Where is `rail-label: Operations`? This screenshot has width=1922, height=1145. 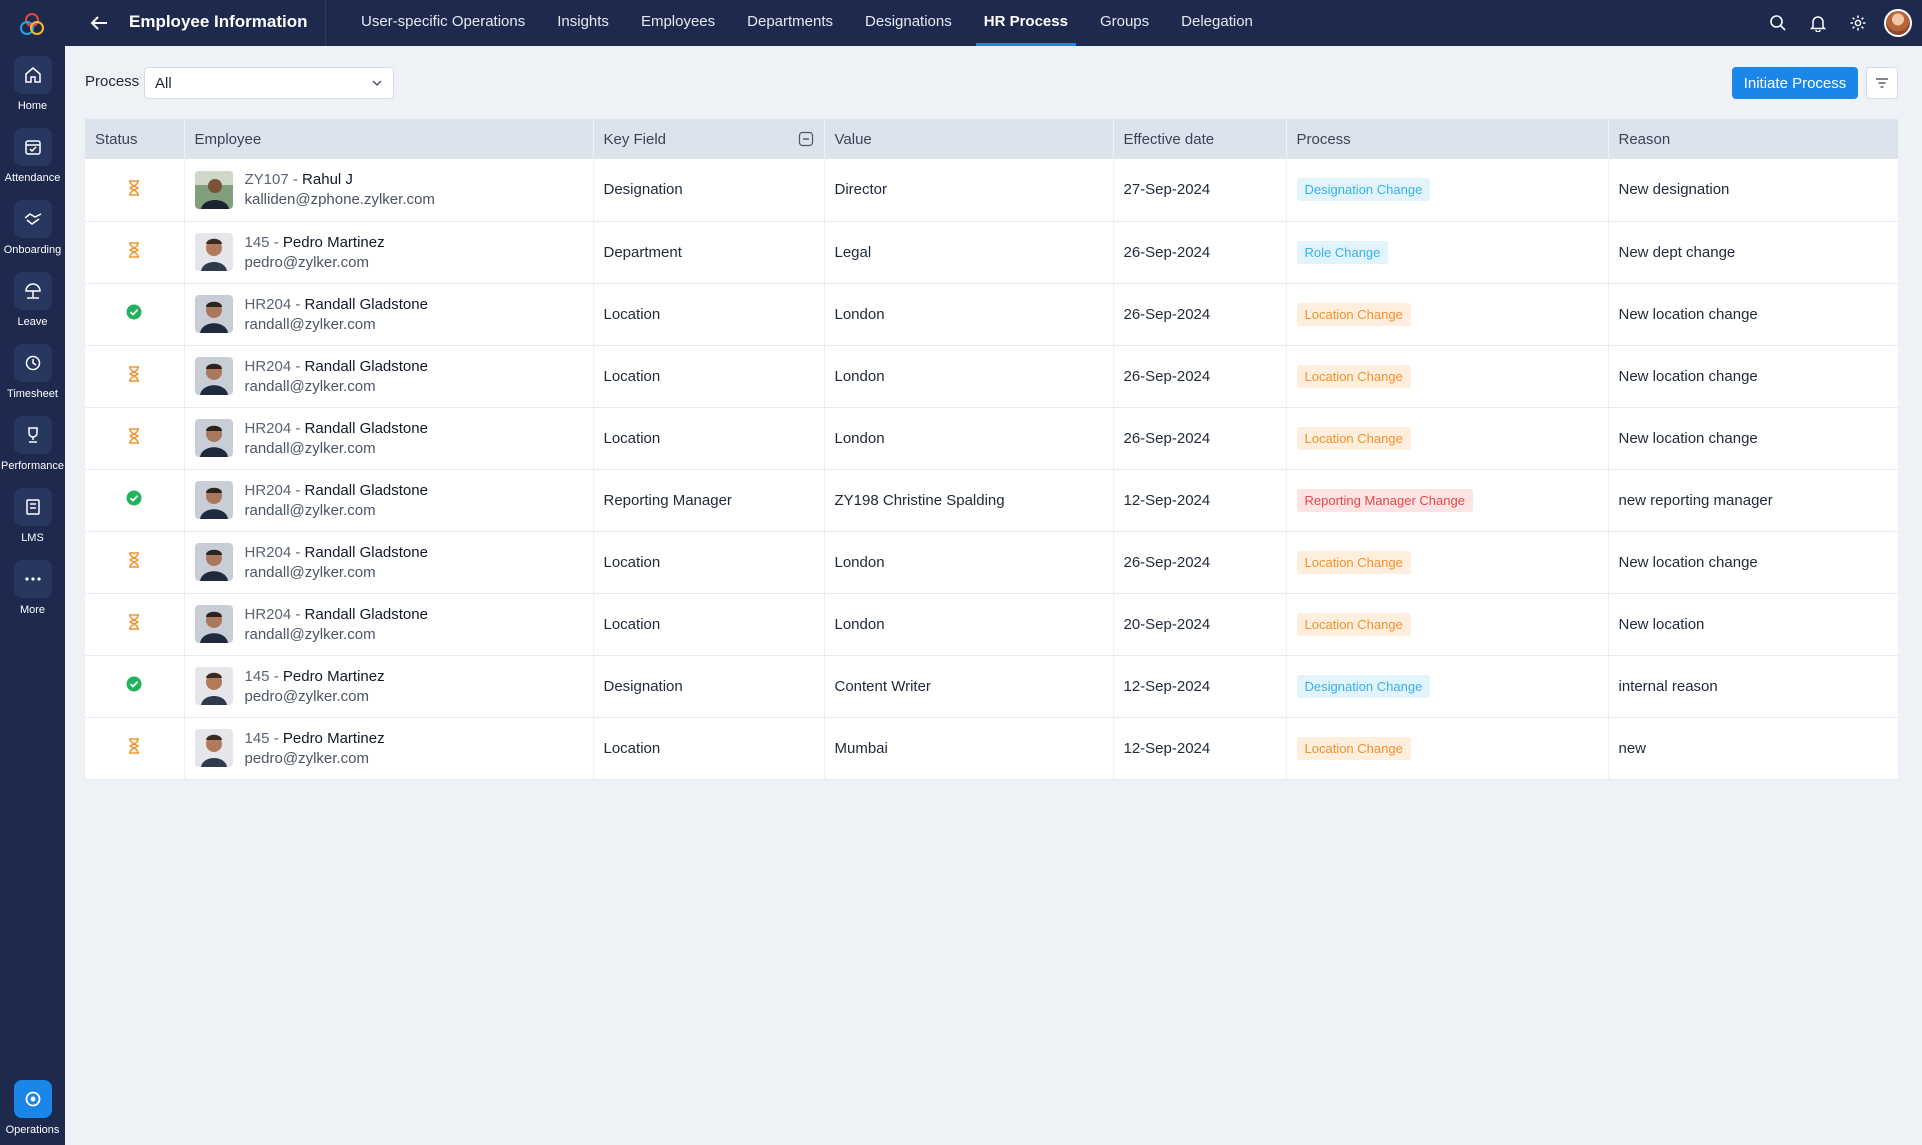
rail-label: Operations is located at coordinates (32, 1130).